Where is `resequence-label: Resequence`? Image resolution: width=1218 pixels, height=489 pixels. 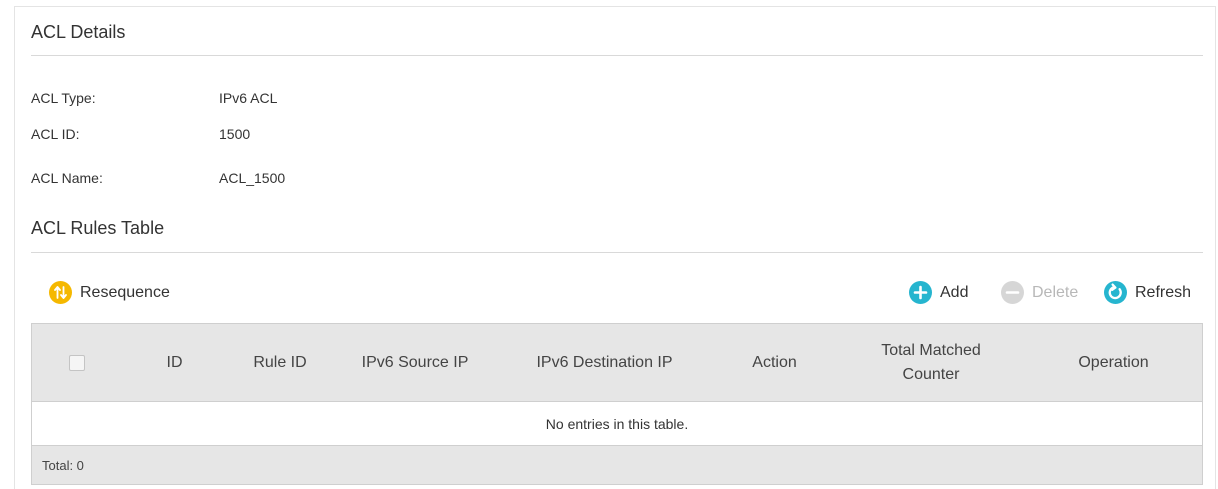 resequence-label: Resequence is located at coordinates (125, 292).